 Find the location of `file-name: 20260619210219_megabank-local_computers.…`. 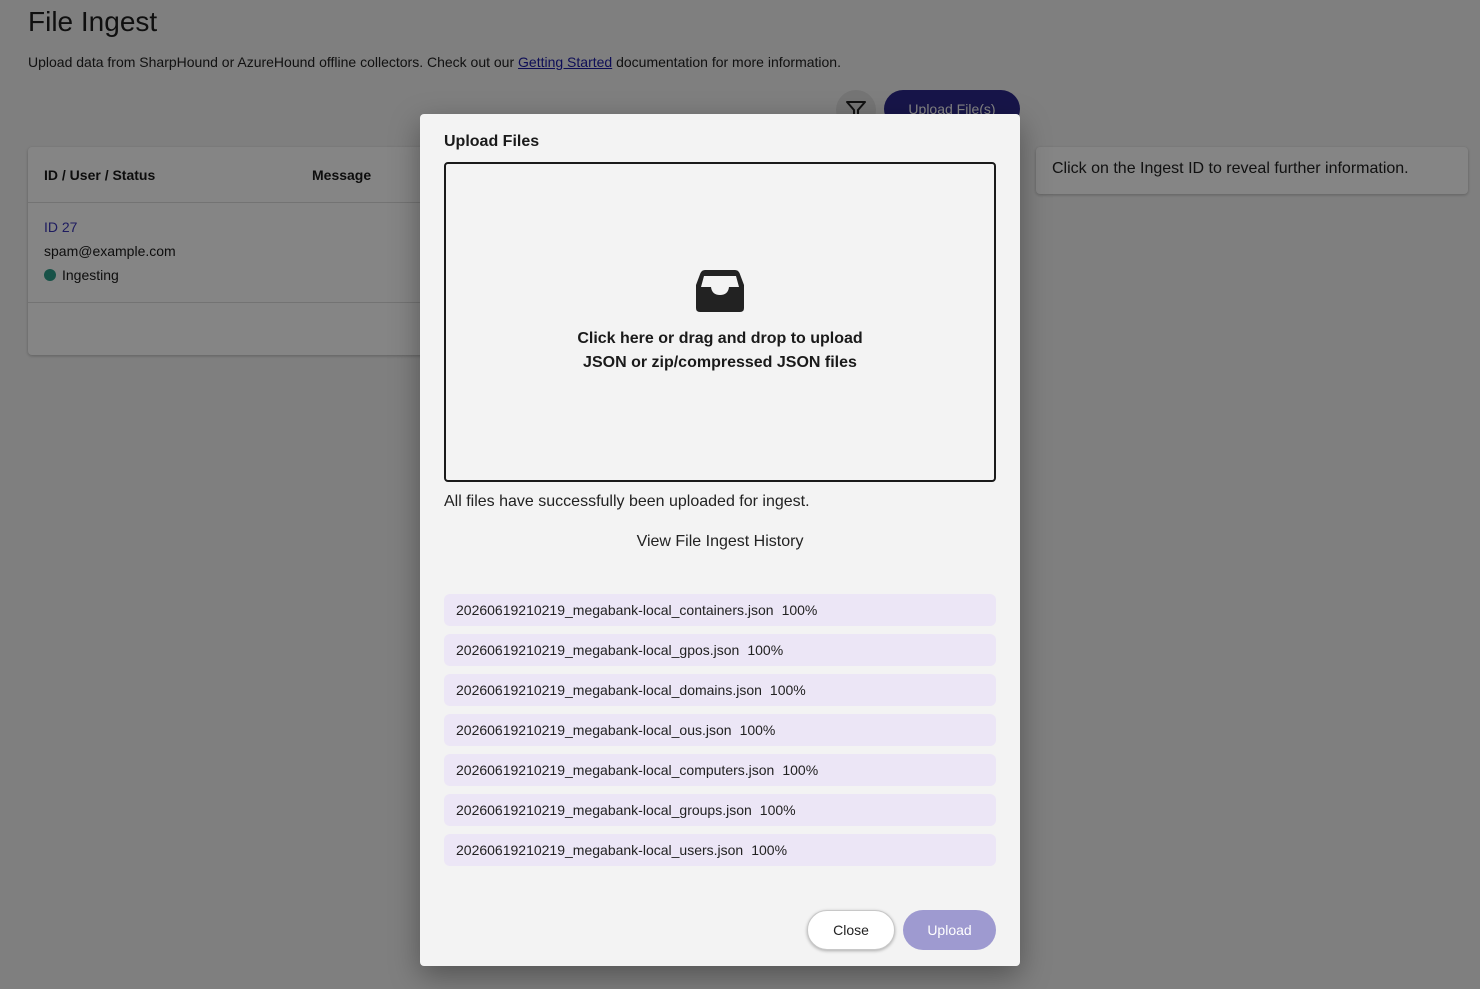

file-name: 20260619210219_megabank-local_computers.… is located at coordinates (615, 770).